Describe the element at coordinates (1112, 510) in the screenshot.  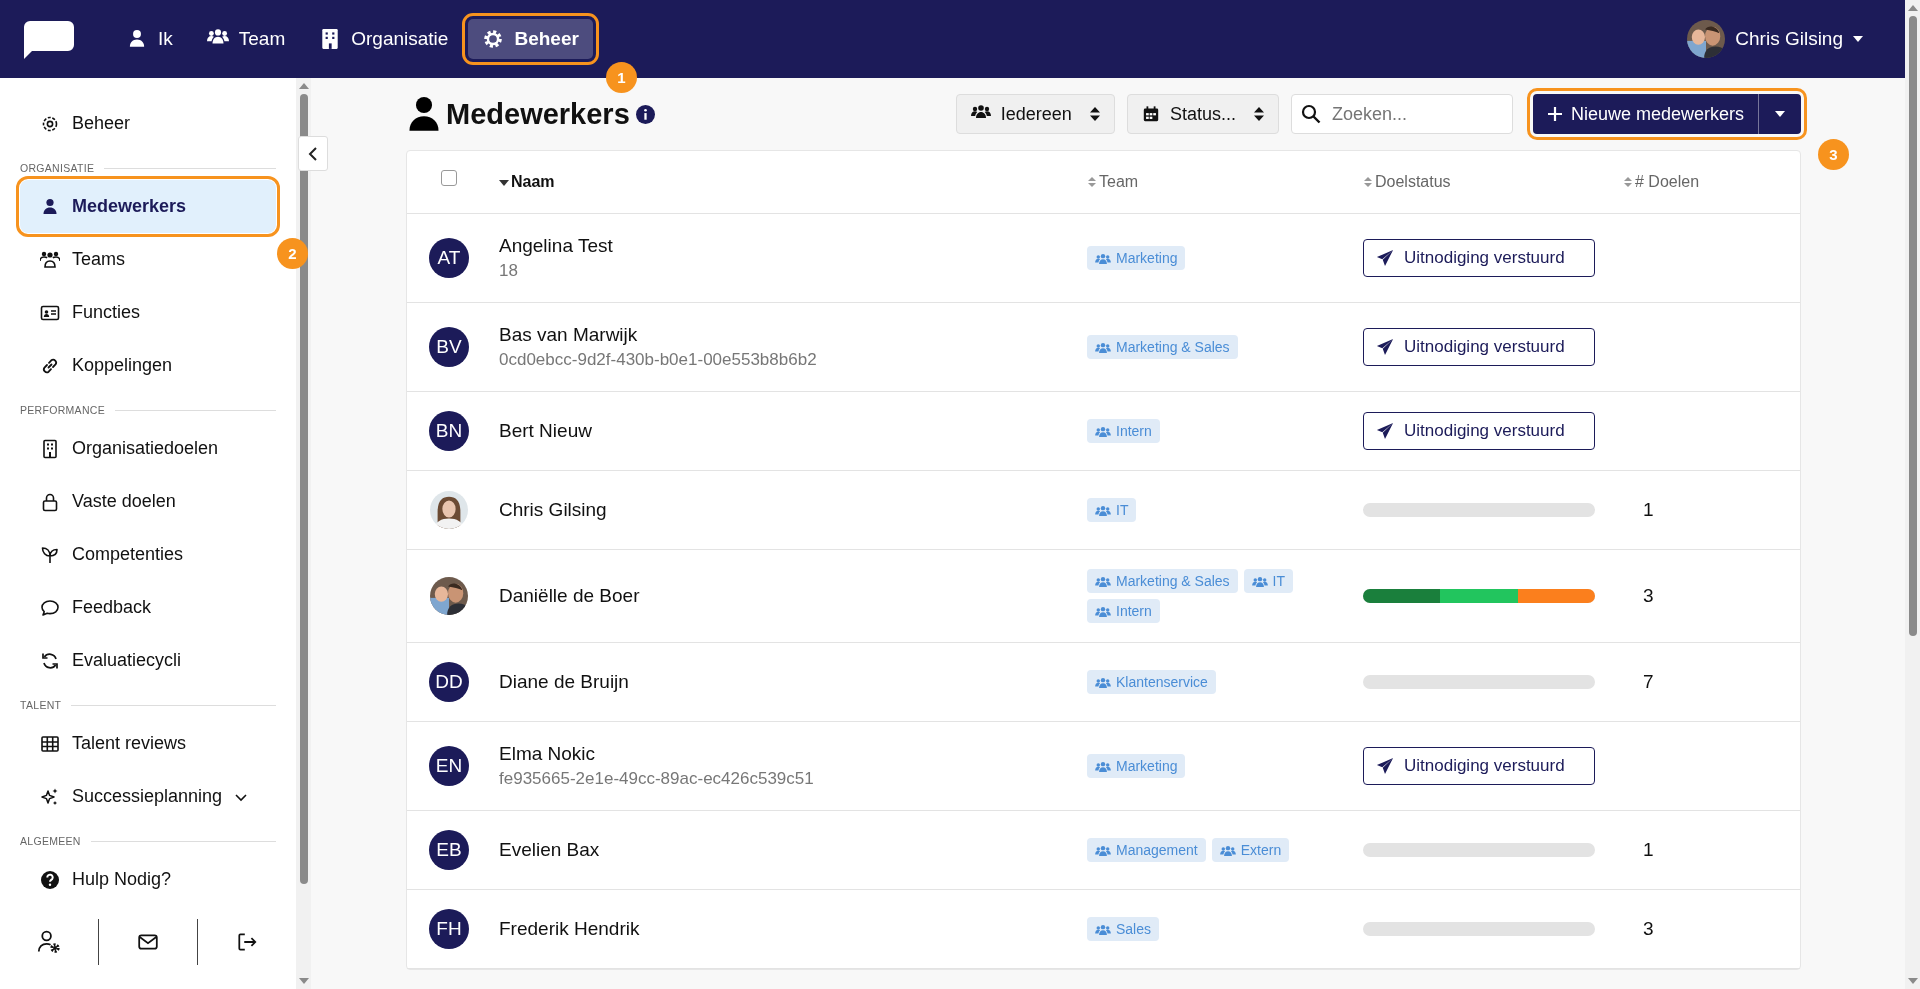
I see `team-tag: IT` at that location.